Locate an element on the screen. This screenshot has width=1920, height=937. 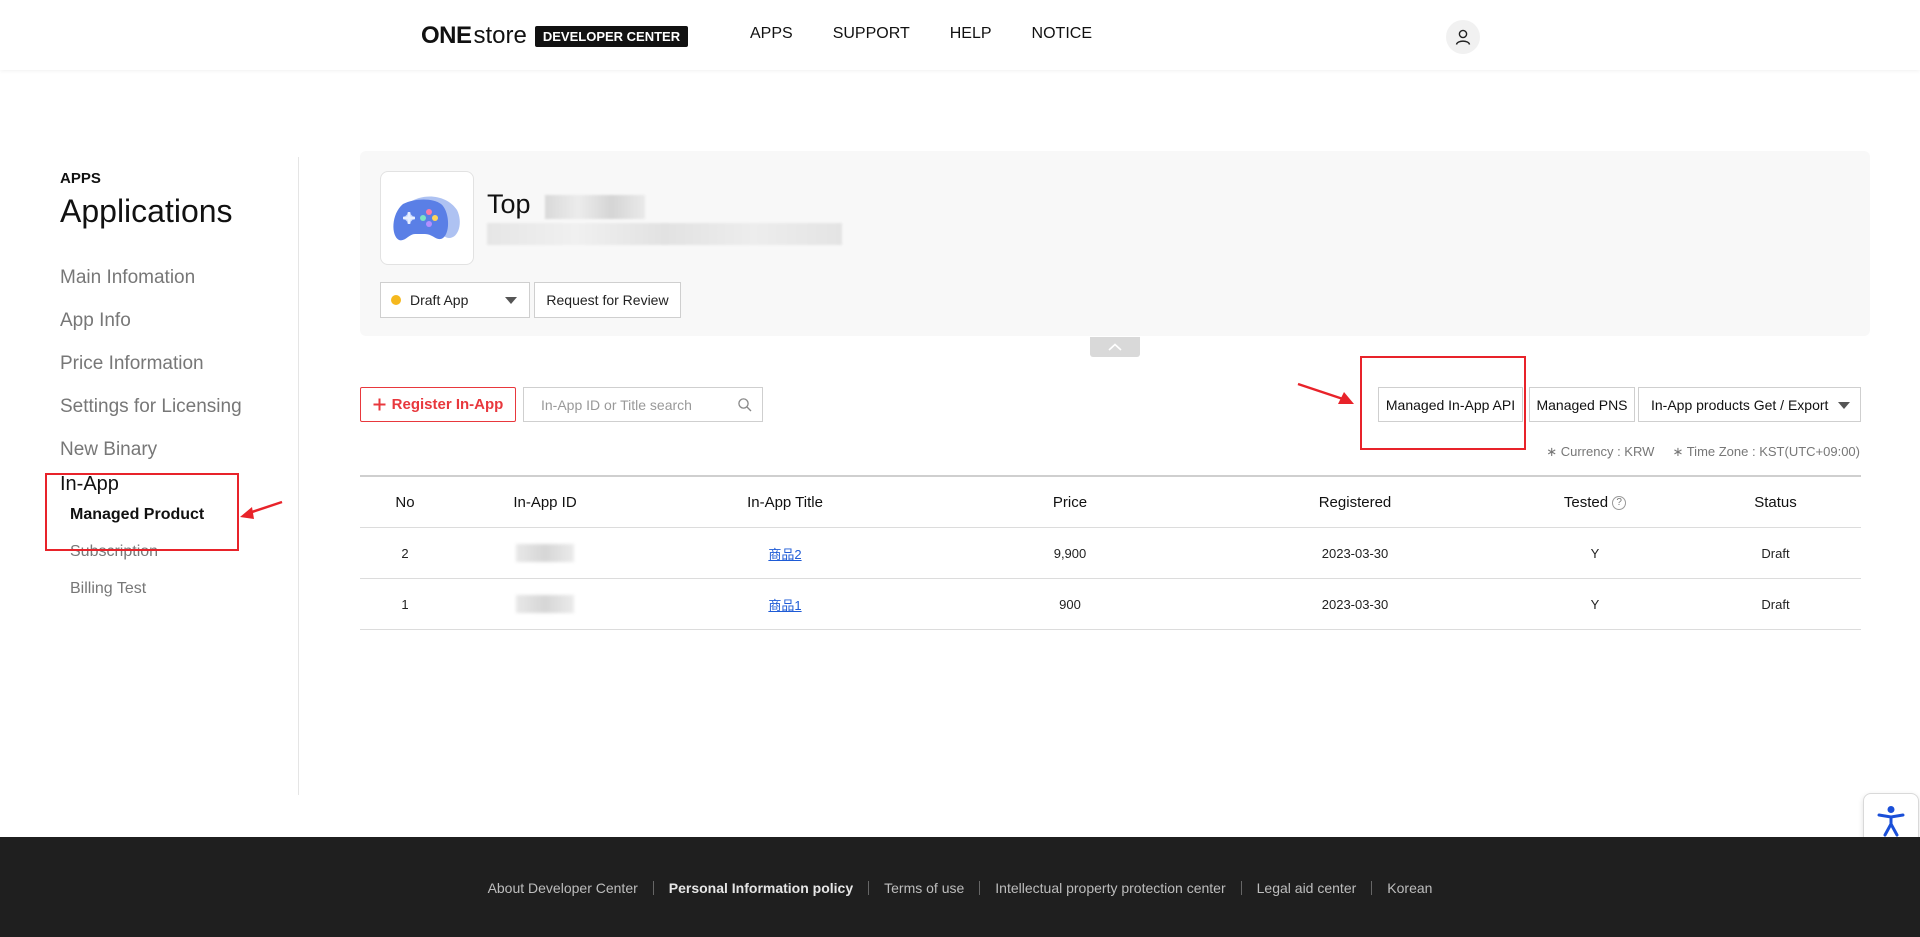
main-nav: APPS SUPPORT HELP NOTICE is located at coordinates (921, 34).